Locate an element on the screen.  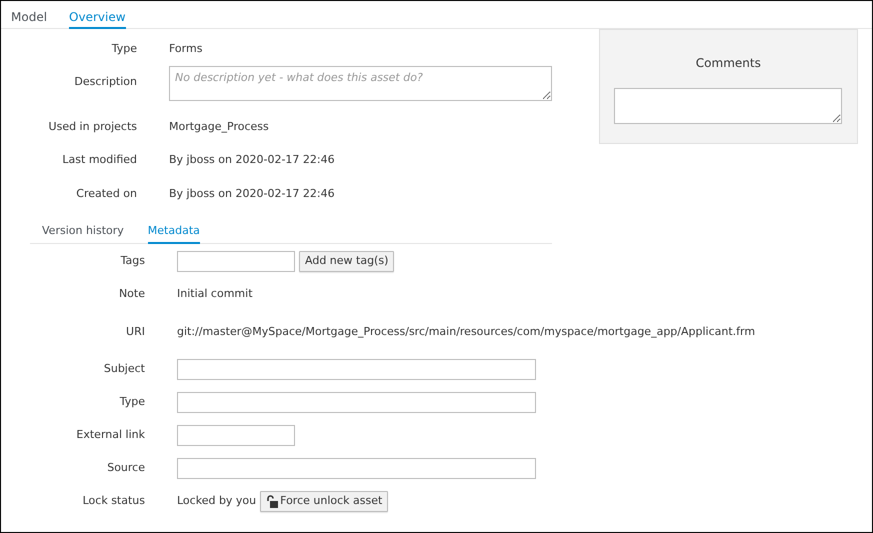
field-label: External link is located at coordinates (110, 435).